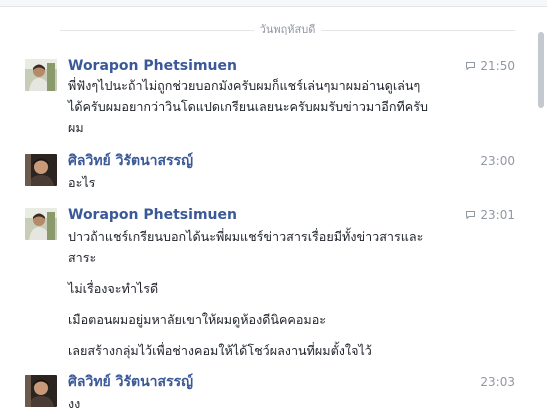 The image size is (547, 419). I want to click on date-separator: วันพฤหัสบดี, so click(287, 30).